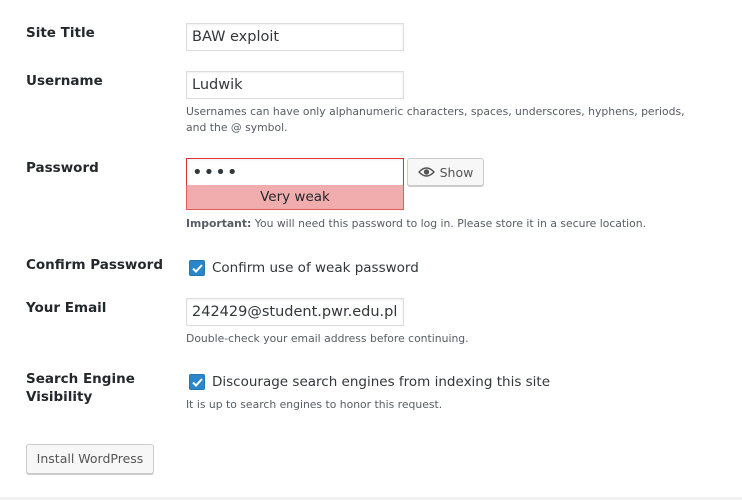 This screenshot has width=742, height=500. I want to click on eye-icon, so click(426, 172).